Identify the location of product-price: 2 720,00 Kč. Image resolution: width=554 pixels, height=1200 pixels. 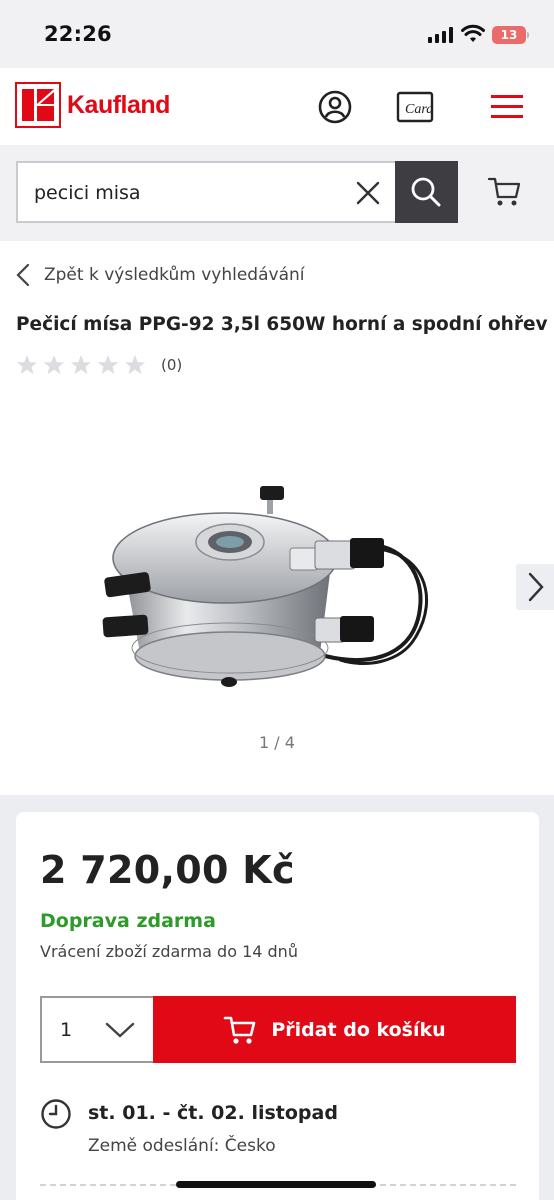
(167, 870).